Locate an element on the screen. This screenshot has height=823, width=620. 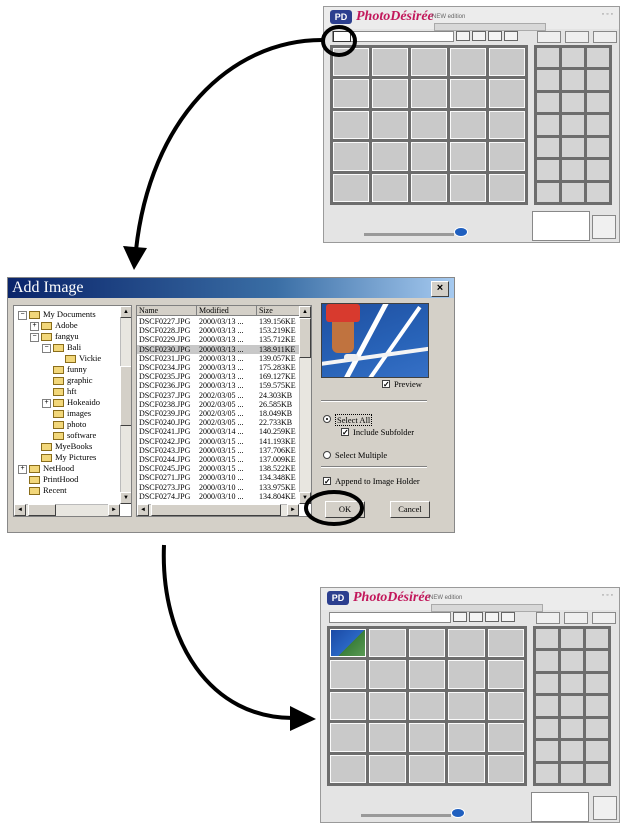
file-row: DSCF0240.JPG 2002/03/05 ... 22.733KB is located at coordinates (218, 422).